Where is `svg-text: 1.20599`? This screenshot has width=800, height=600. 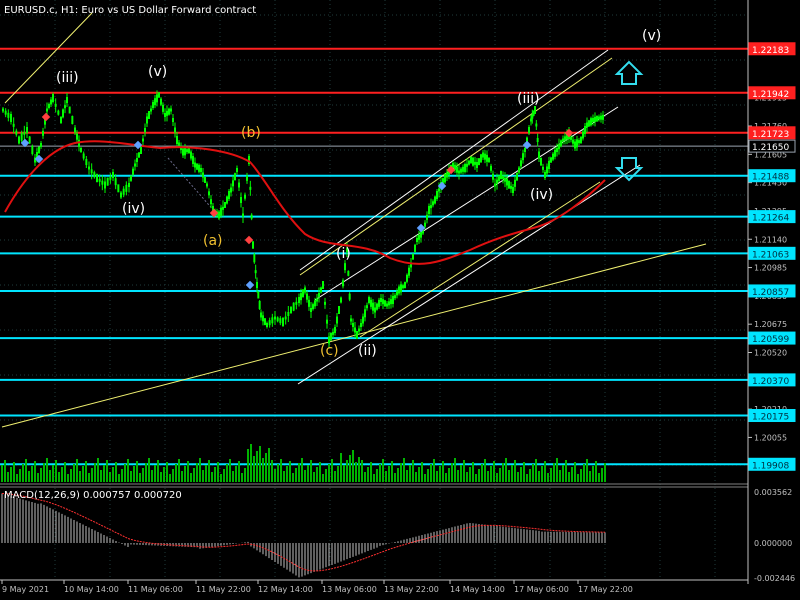 svg-text: 1.20599 is located at coordinates (770, 340).